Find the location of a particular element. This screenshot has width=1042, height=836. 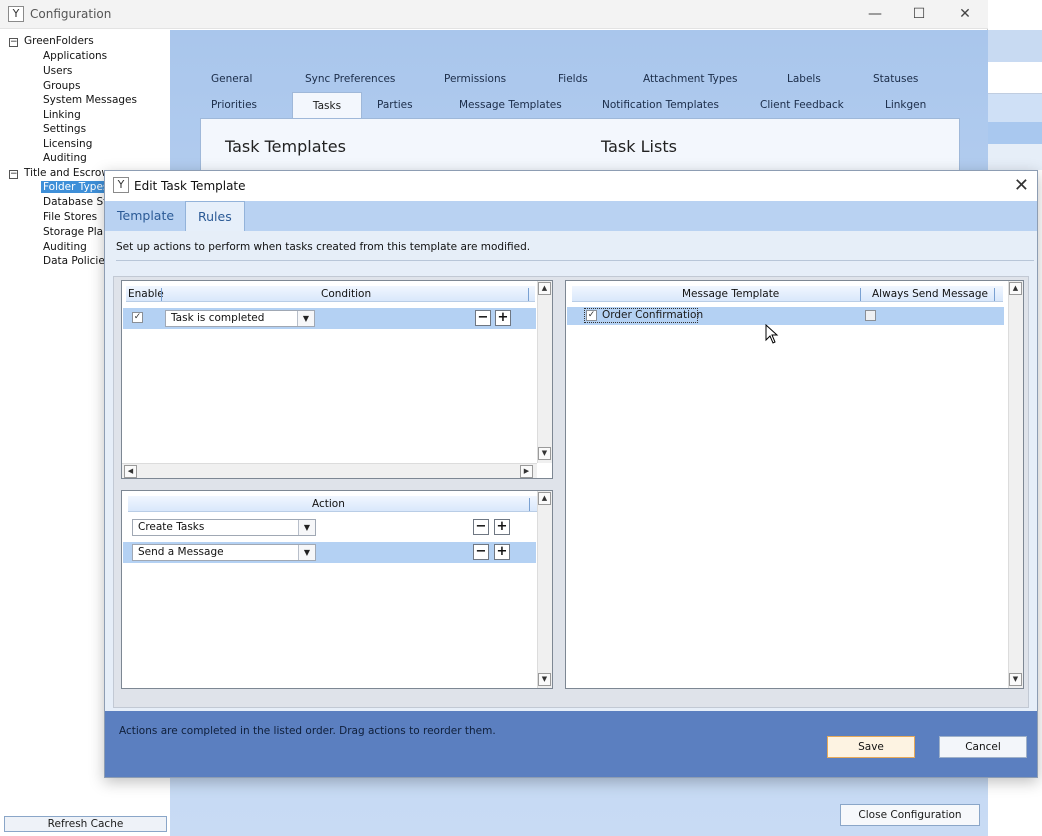

action-select: Create Tasks ▼ is located at coordinates (224, 527).